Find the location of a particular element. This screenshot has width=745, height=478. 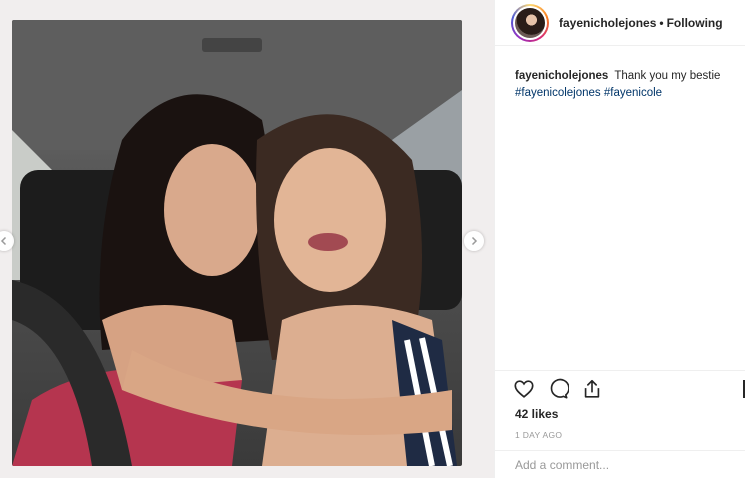

next-photo-button is located at coordinates (474, 241).